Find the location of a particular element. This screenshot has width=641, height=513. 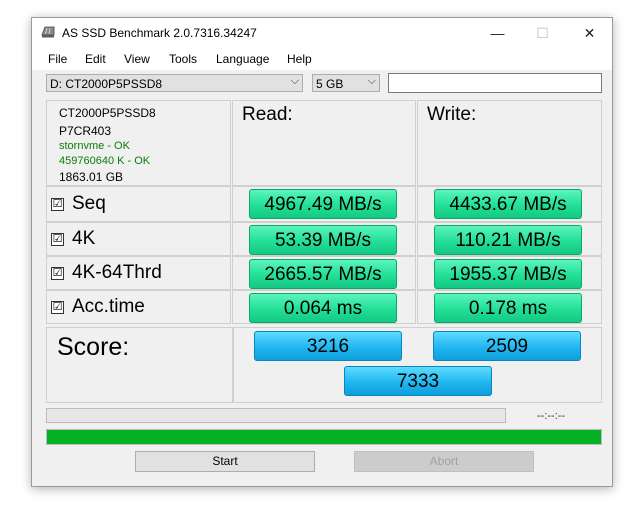

total-score: 7333 is located at coordinates (418, 381).